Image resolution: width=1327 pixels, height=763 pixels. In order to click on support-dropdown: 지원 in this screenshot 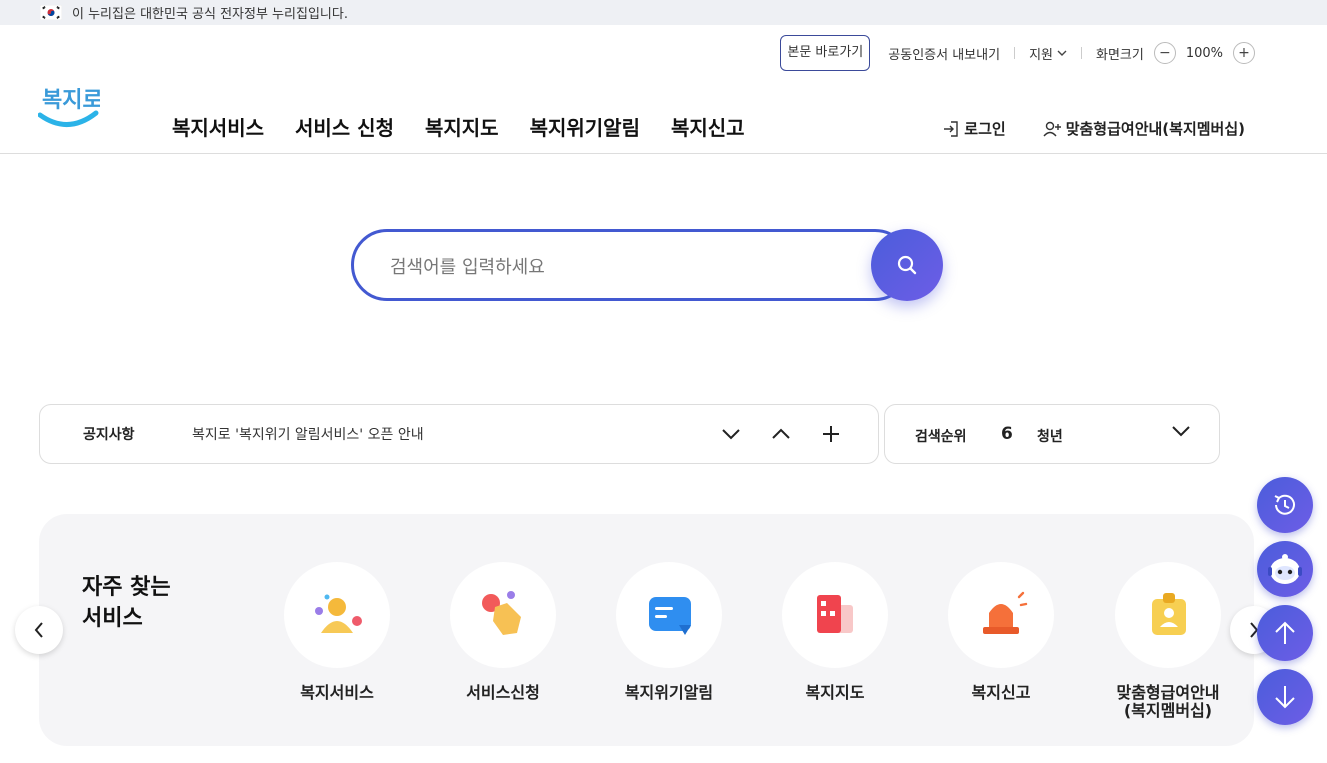, I will do `click(1048, 53)`.